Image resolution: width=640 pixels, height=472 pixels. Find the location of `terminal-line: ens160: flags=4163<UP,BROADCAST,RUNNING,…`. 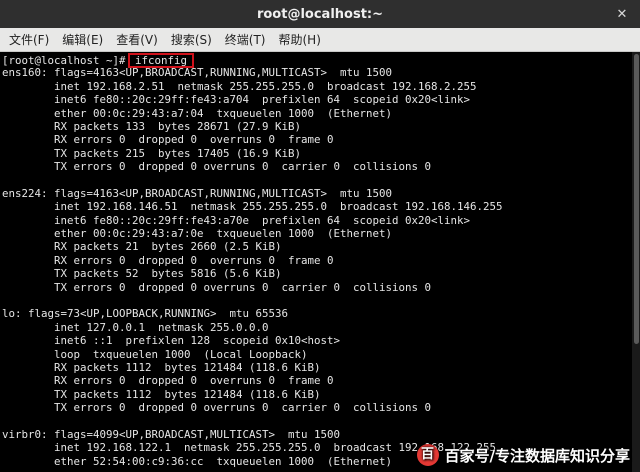

terminal-line: ens160: flags=4163<UP,BROADCAST,RUNNING,… is located at coordinates (197, 73).